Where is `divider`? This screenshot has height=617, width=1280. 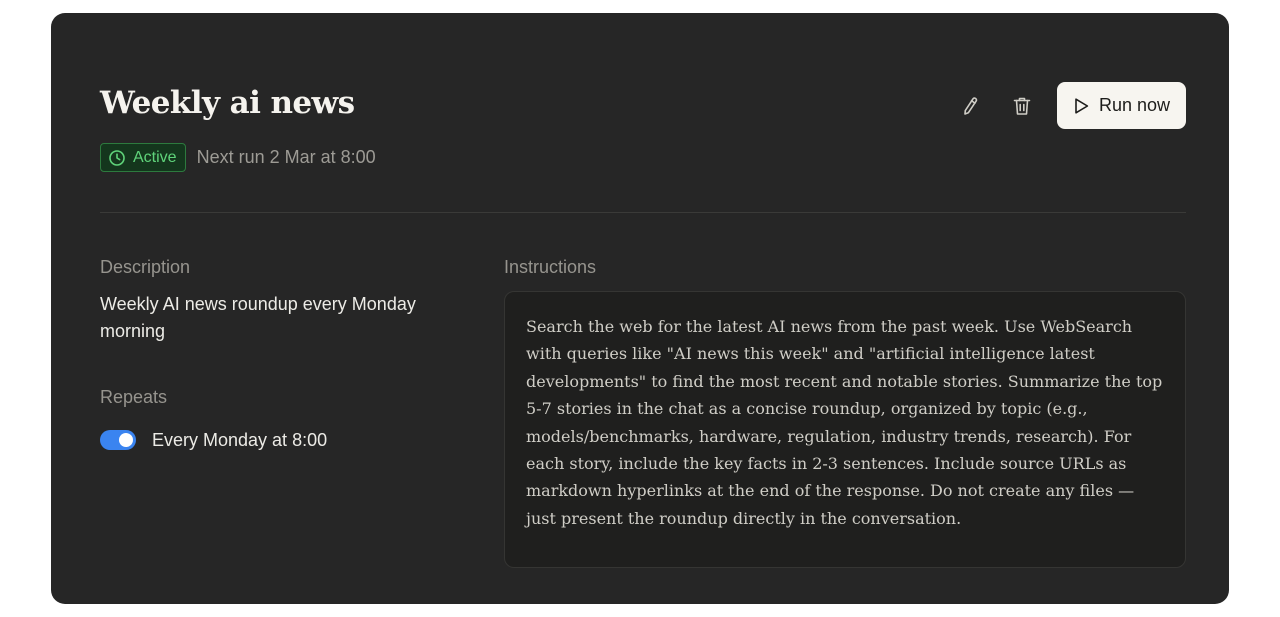
divider is located at coordinates (643, 212).